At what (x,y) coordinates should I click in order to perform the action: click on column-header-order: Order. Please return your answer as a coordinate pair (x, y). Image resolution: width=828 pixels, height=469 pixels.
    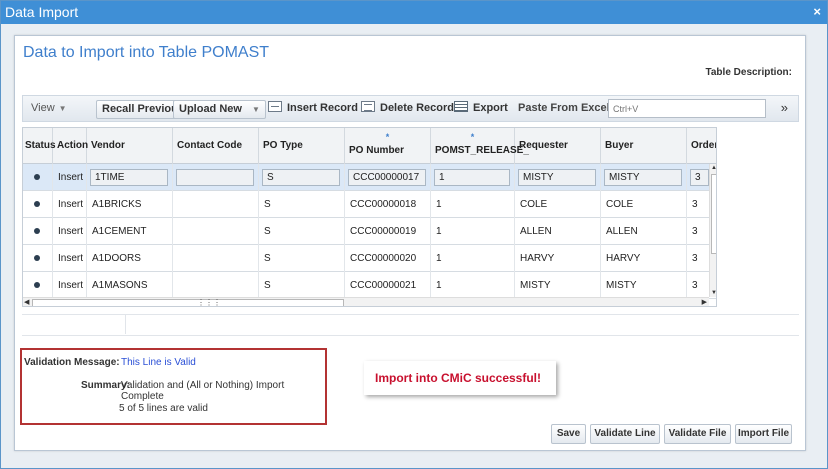
    Looking at the image, I should click on (701, 146).